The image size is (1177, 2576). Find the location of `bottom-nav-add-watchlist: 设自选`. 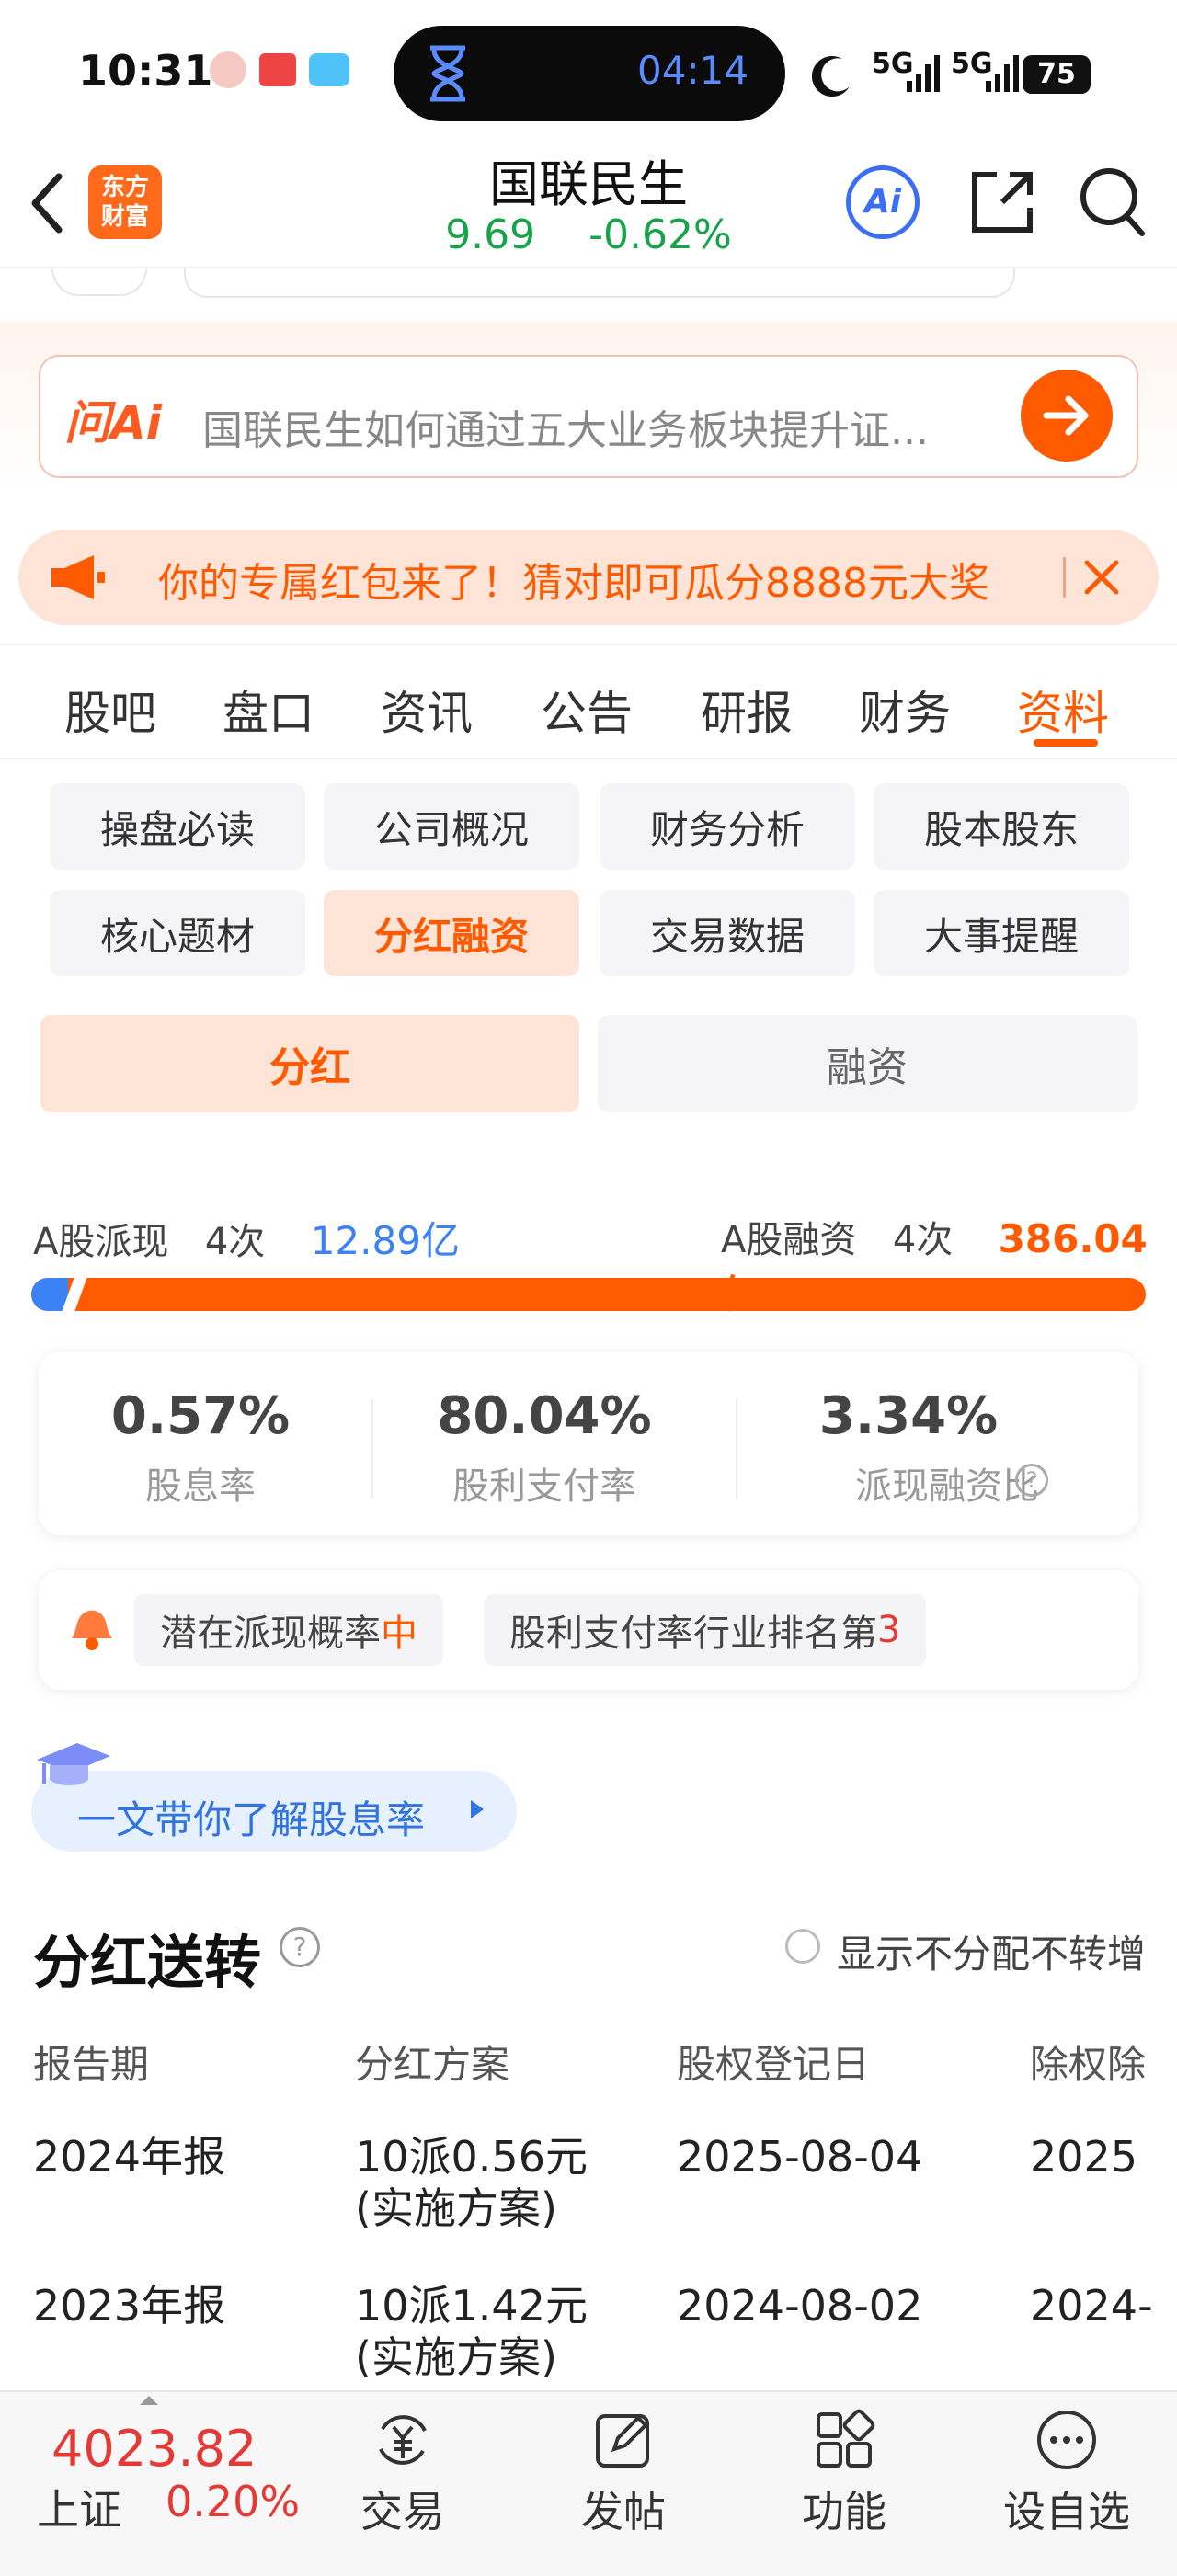

bottom-nav-add-watchlist: 设自选 is located at coordinates (1067, 2509).